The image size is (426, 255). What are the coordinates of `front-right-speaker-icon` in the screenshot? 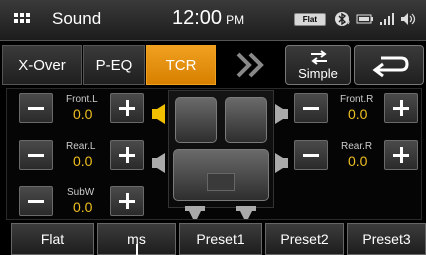 It's located at (281, 114).